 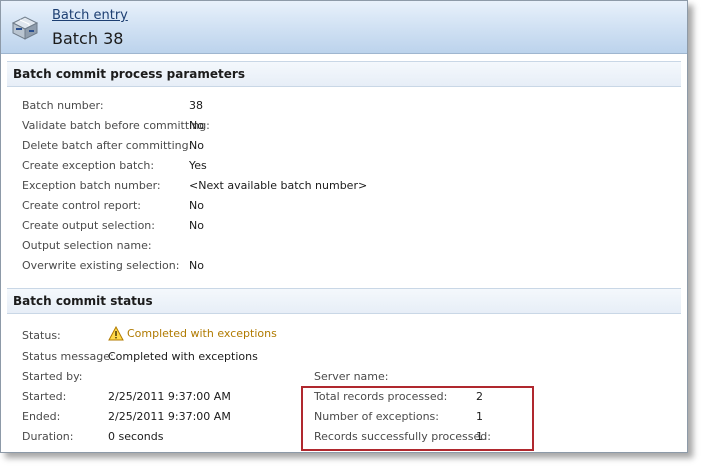 I want to click on create-output-selection-value: No, so click(x=196, y=225).